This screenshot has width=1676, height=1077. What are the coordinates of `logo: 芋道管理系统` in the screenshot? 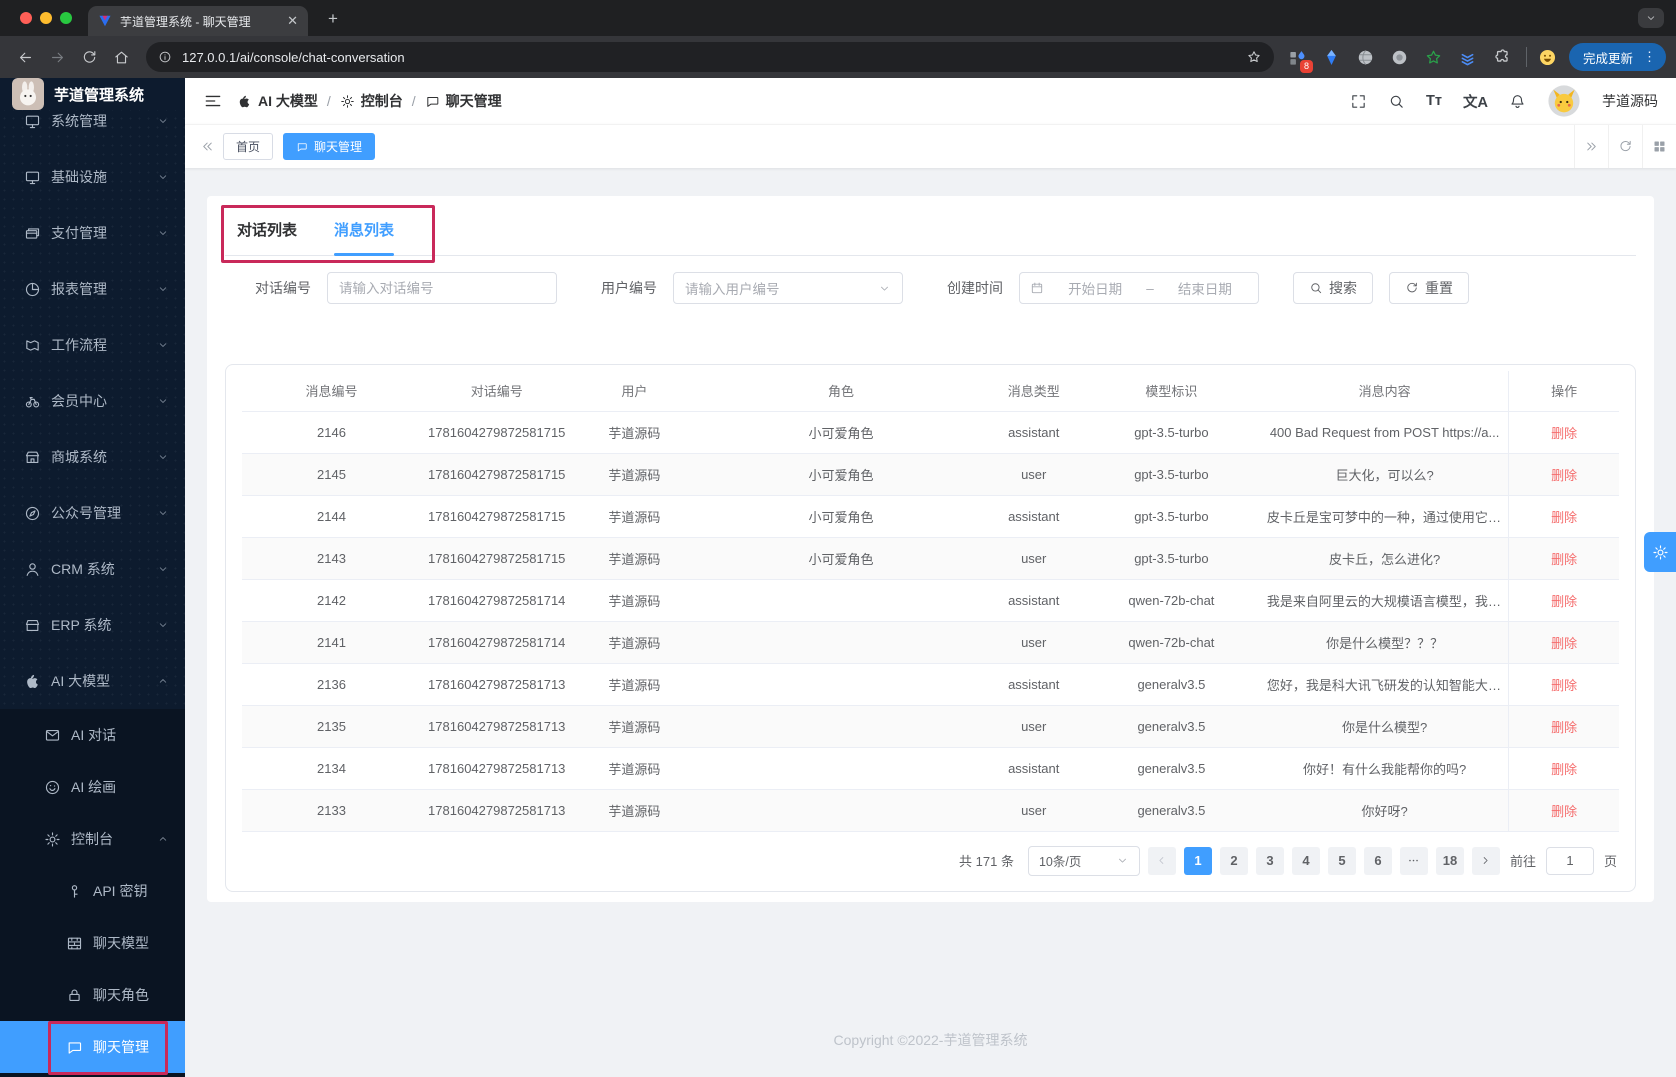 It's located at (92, 94).